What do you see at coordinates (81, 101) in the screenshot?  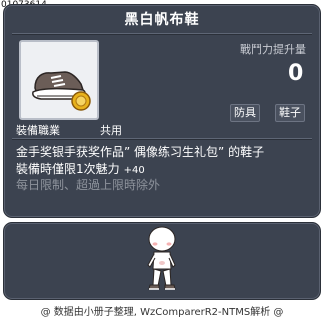 I see `gold-coin-icon` at bounding box center [81, 101].